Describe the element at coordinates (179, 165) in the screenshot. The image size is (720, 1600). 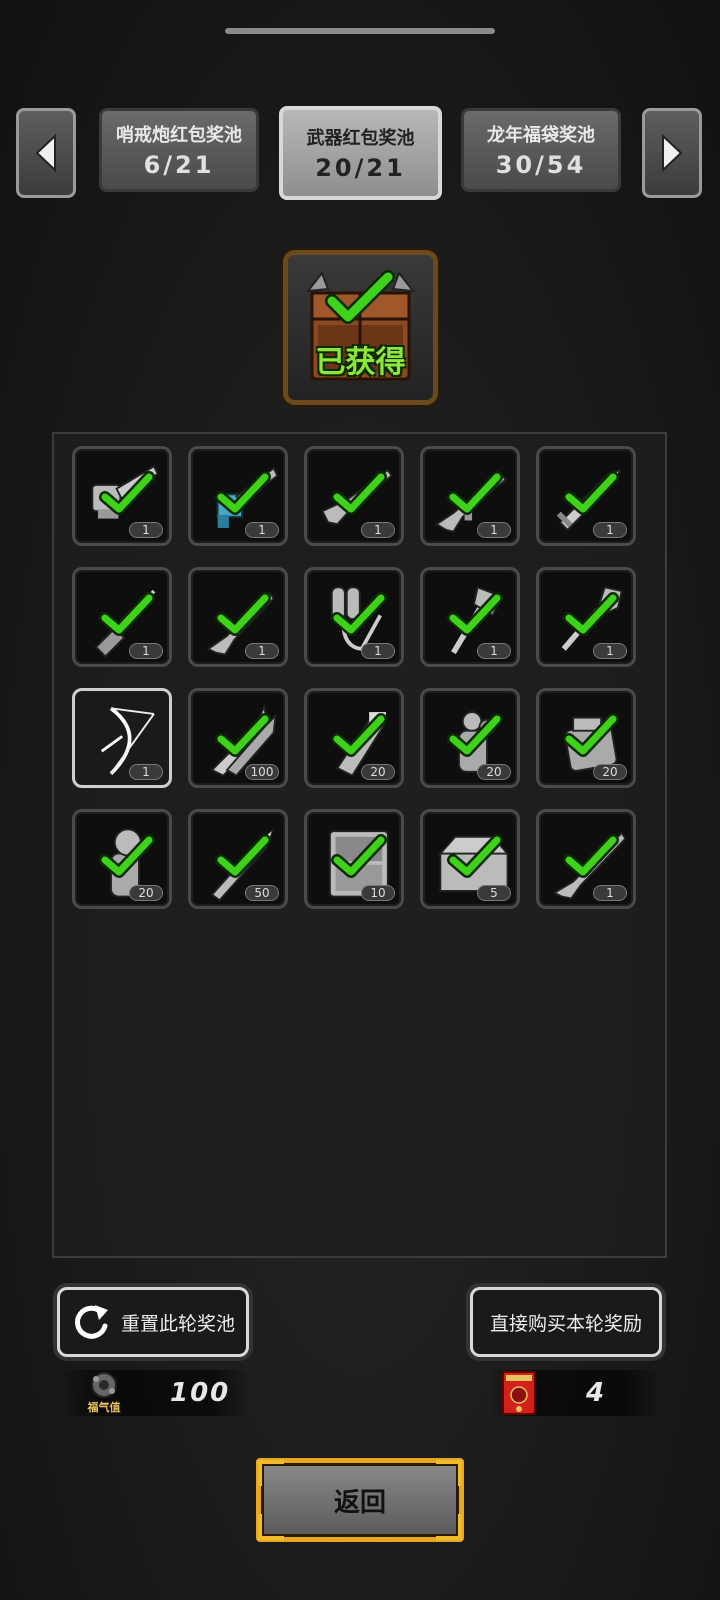
I see `tab-progress: 6/21` at that location.